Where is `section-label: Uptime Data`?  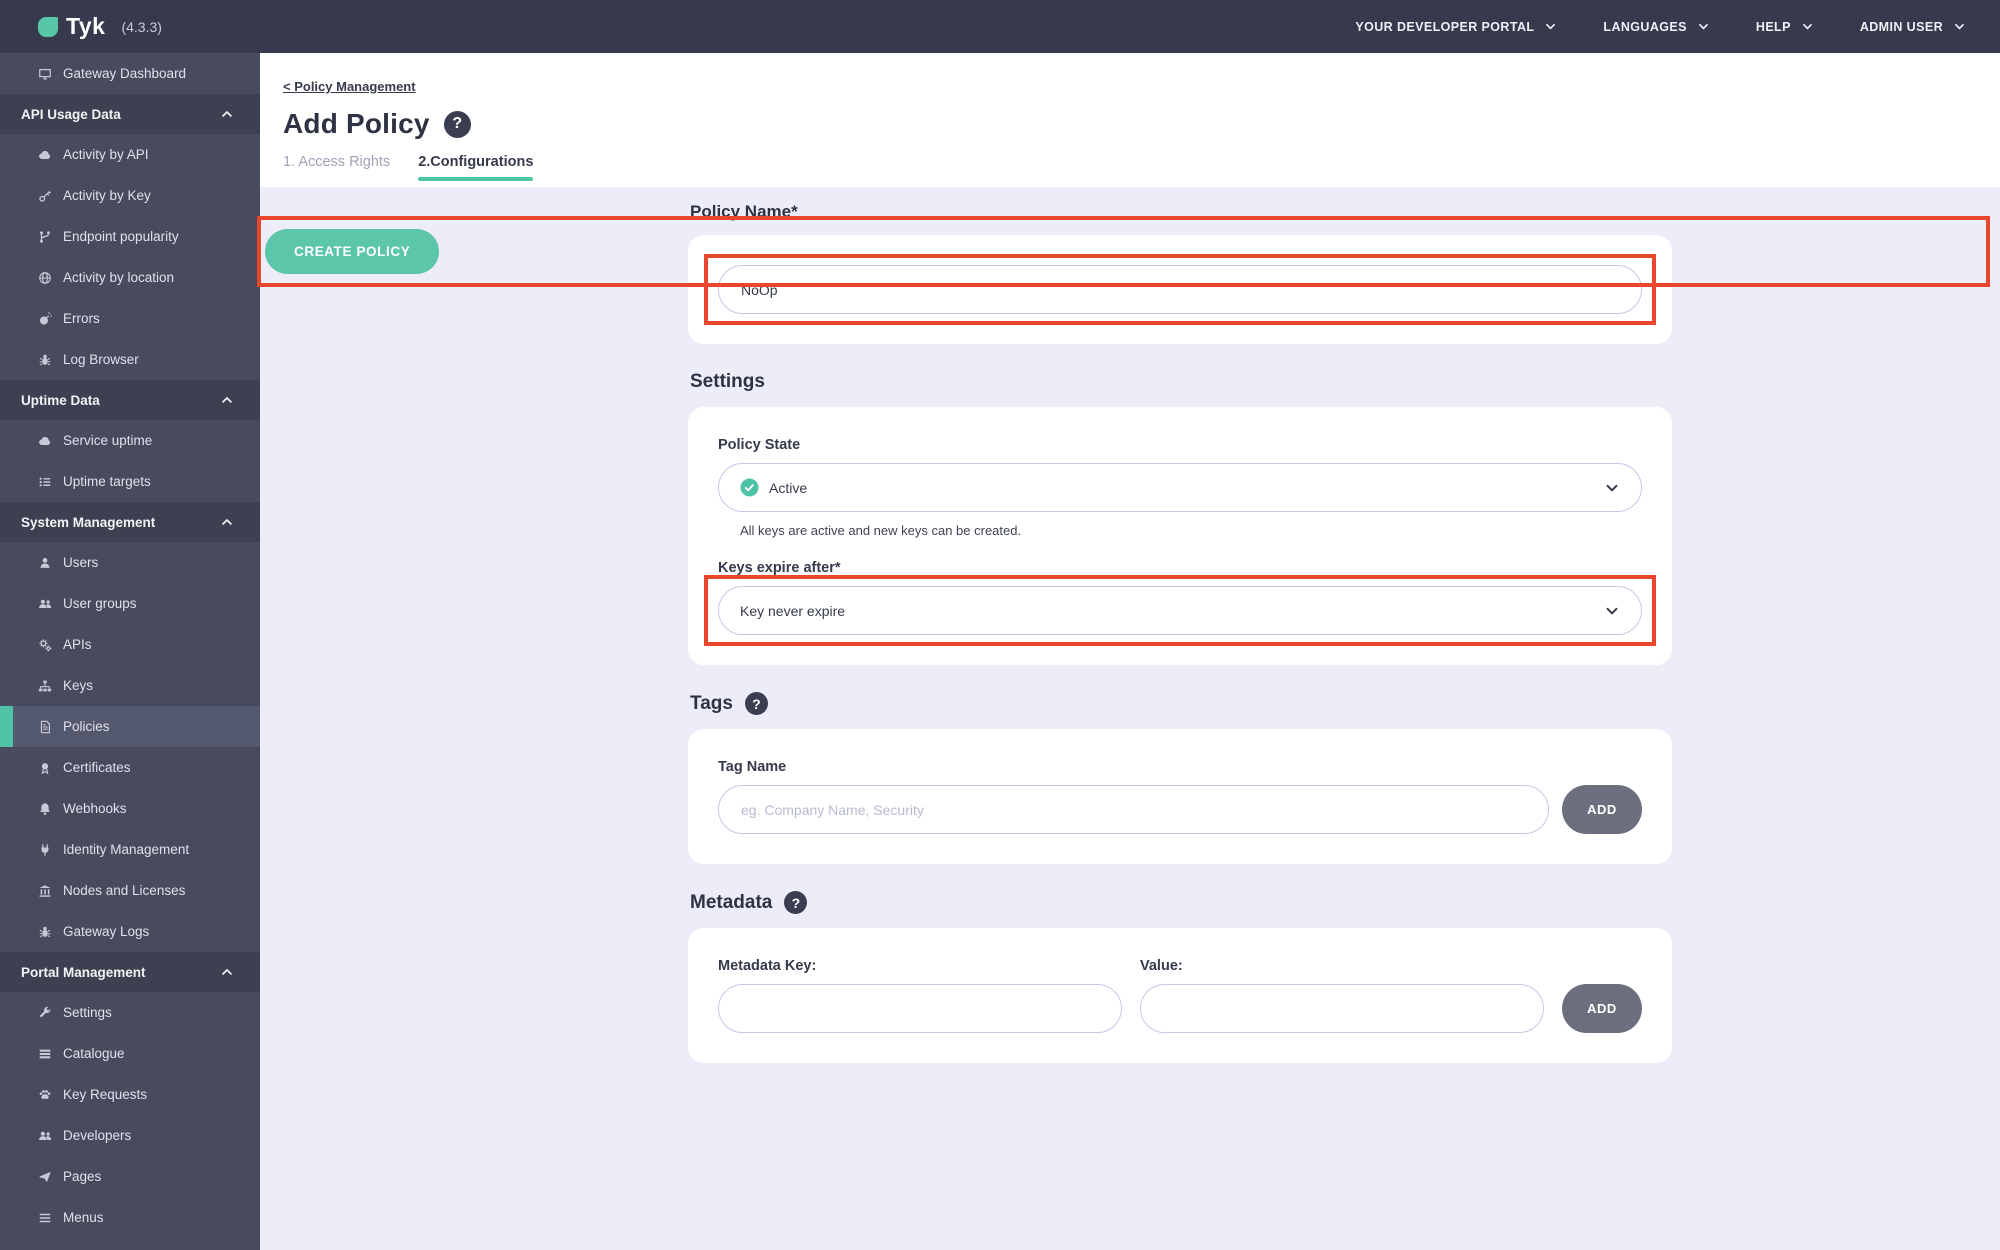 section-label: Uptime Data is located at coordinates (60, 400).